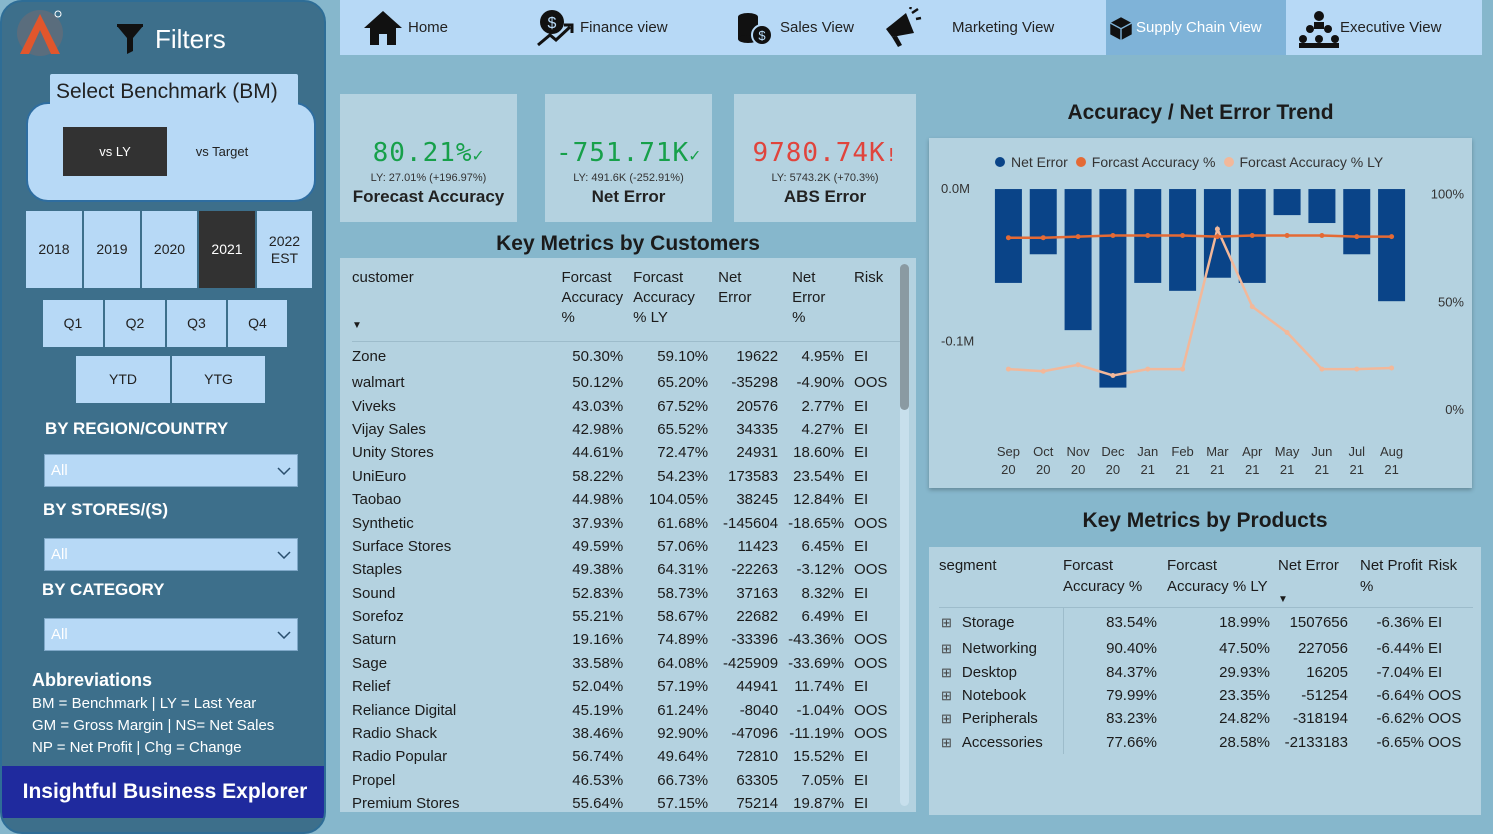  I want to click on year-2021-button: 2021, so click(227, 249).